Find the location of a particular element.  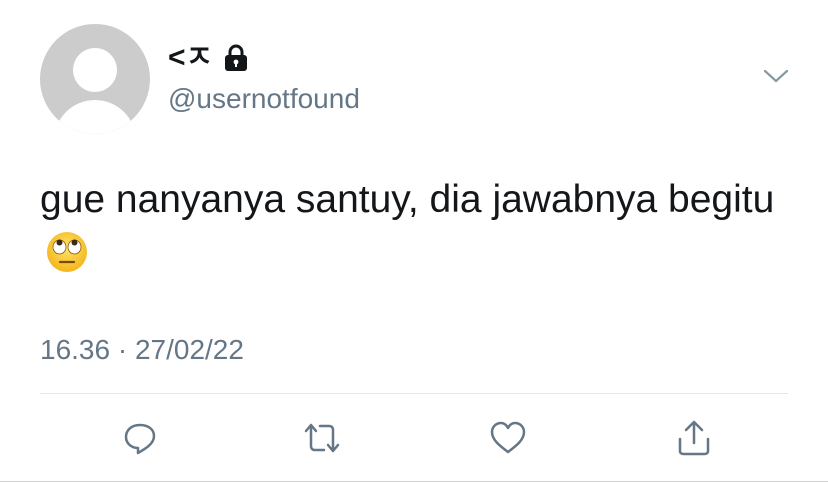

reply-icon is located at coordinates (140, 439).